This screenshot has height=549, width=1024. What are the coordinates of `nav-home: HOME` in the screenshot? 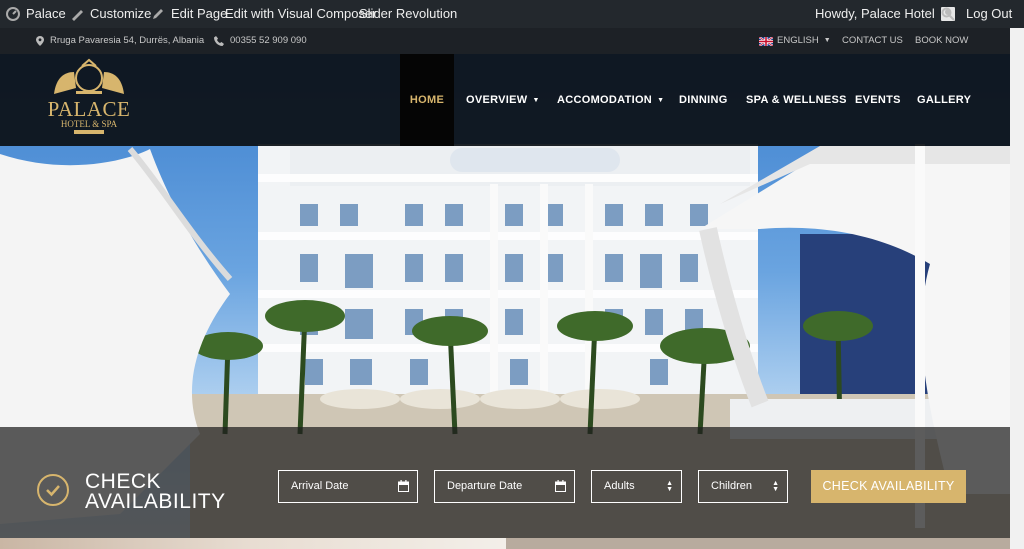 It's located at (427, 100).